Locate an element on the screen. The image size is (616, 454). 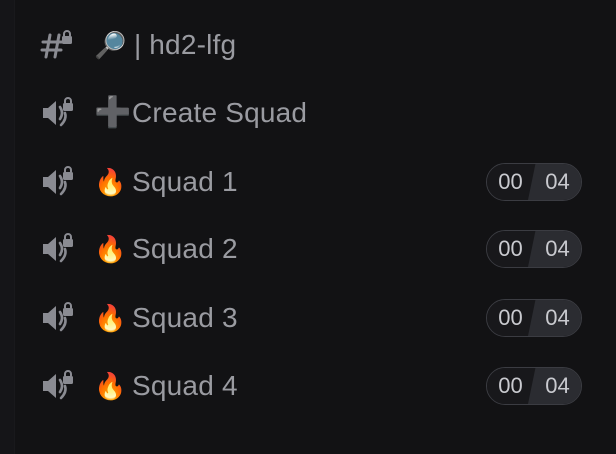
channel-name: Squad 3 is located at coordinates (185, 317).